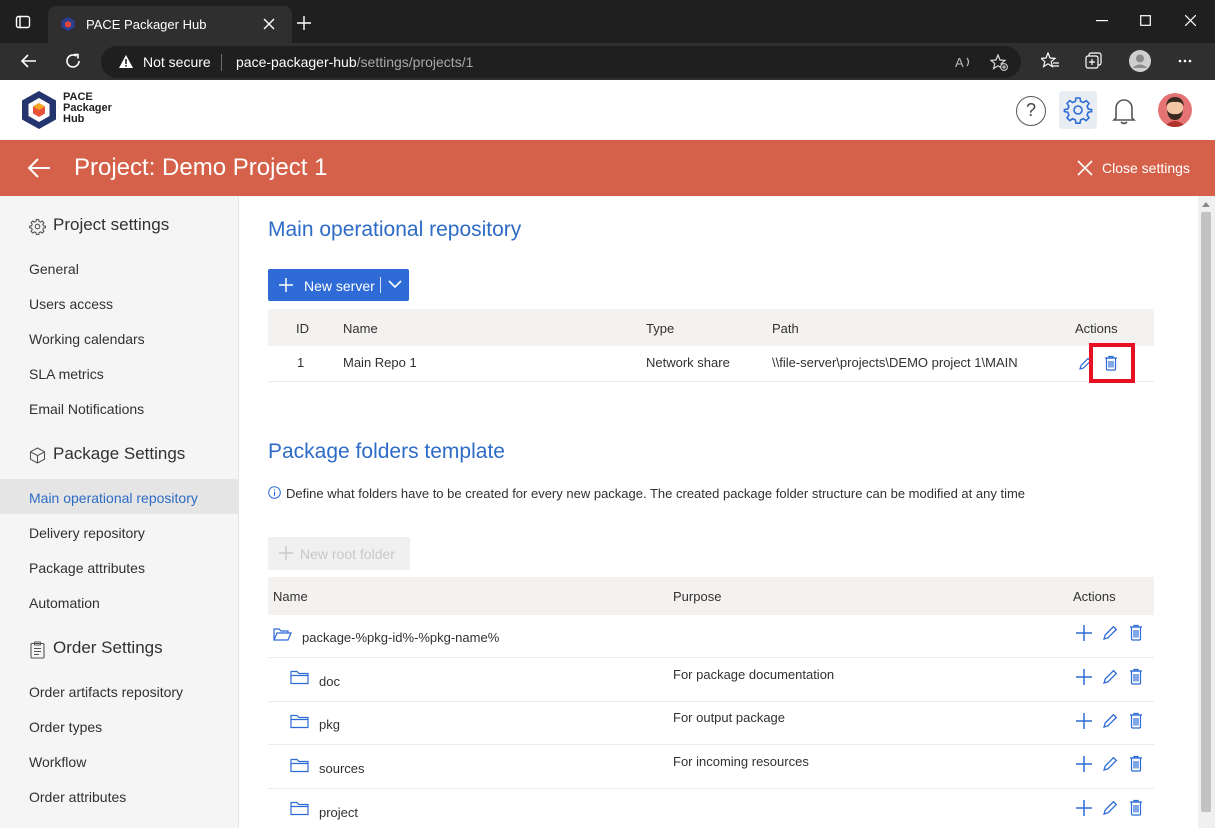 The height and width of the screenshot is (828, 1215). What do you see at coordinates (177, 62) in the screenshot?
I see `security-label: Not secure` at bounding box center [177, 62].